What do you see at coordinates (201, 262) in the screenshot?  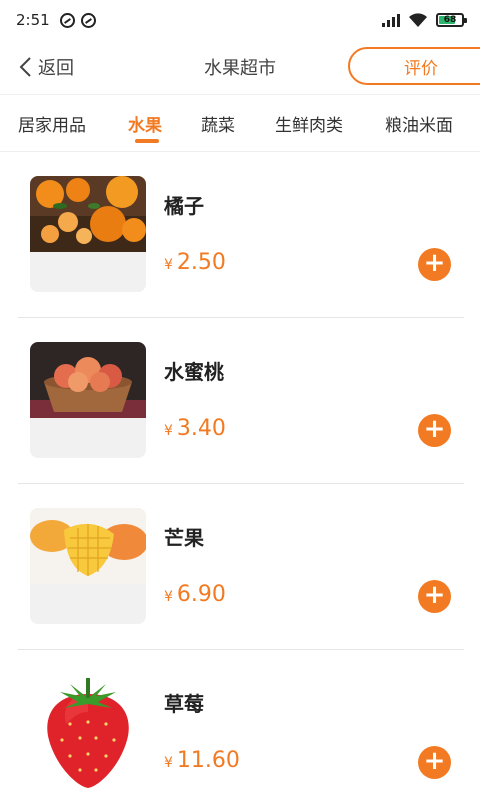 I see `price-amount: 2.50` at bounding box center [201, 262].